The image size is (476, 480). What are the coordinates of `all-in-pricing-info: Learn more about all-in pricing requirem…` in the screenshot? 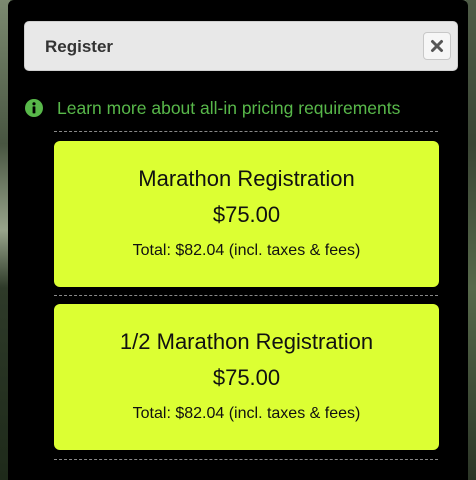 It's located at (234, 108).